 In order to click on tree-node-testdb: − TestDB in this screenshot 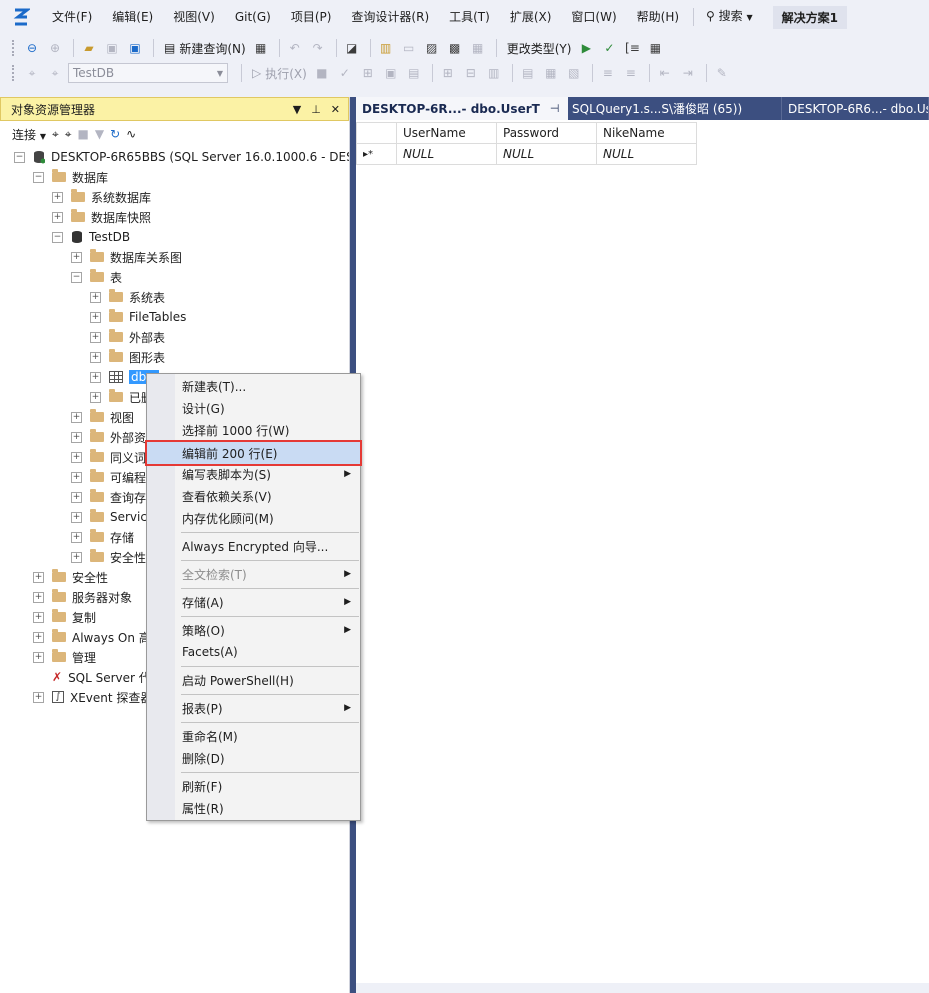, I will do `click(91, 237)`.